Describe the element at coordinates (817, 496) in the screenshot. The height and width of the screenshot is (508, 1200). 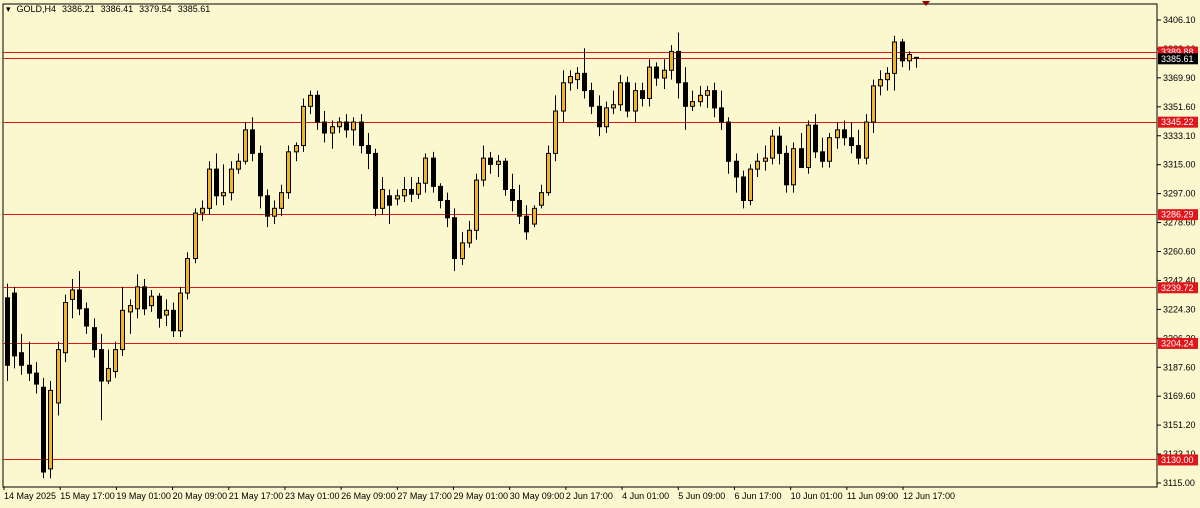
I see `x-tick-label: 10 Jun 01:00` at that location.